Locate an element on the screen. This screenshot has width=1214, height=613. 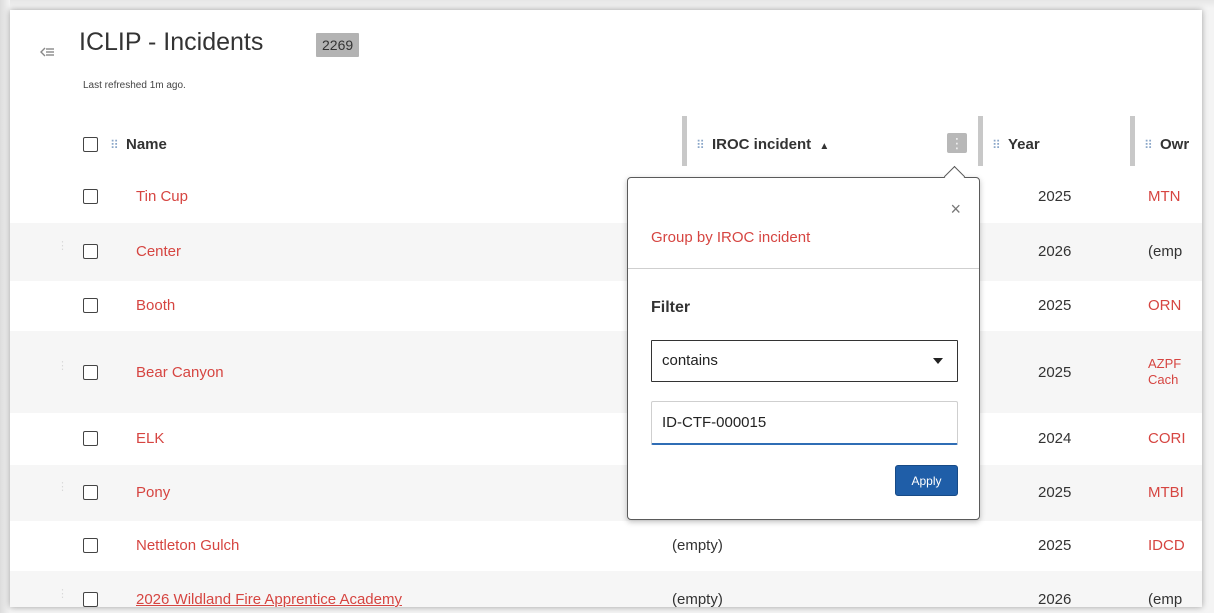
table-row: ⋮ Pony 2025 MTBI is located at coordinates (606, 493).